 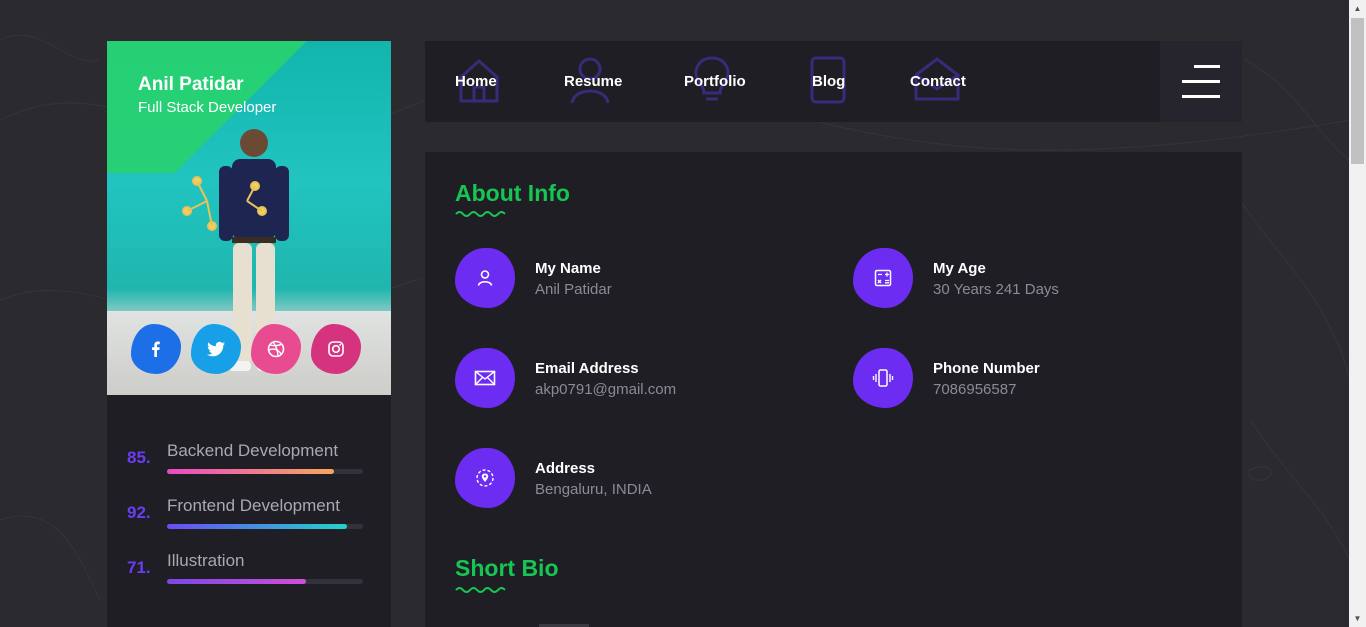 I want to click on info-name: My Name Anil Patidar, so click(x=635, y=279).